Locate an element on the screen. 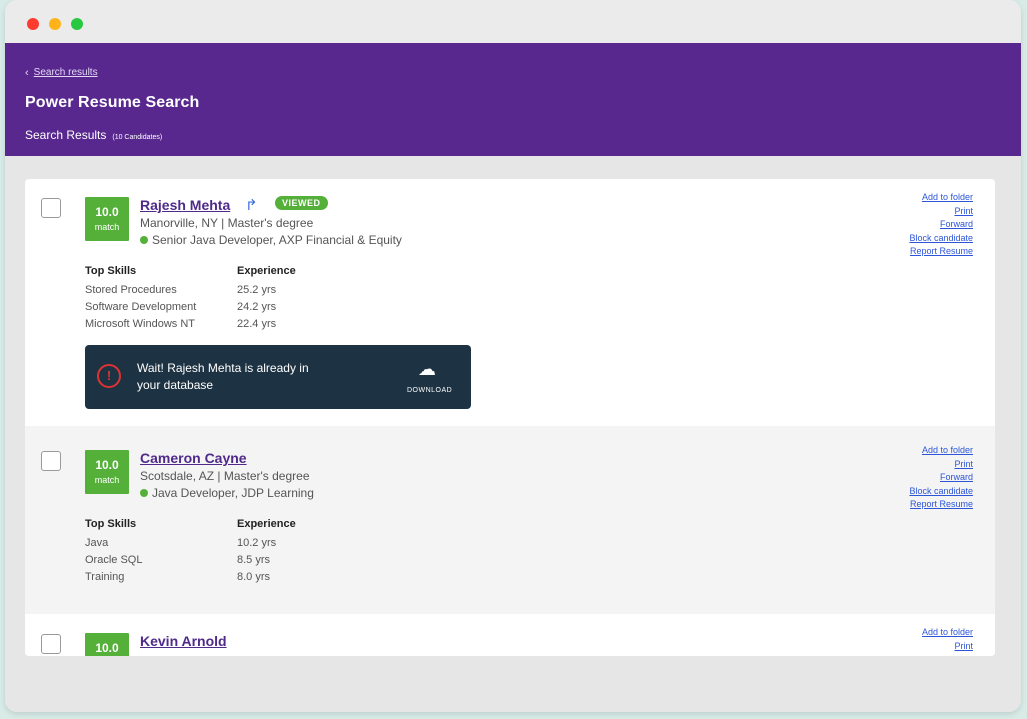  skill-name: Java is located at coordinates (97, 542).